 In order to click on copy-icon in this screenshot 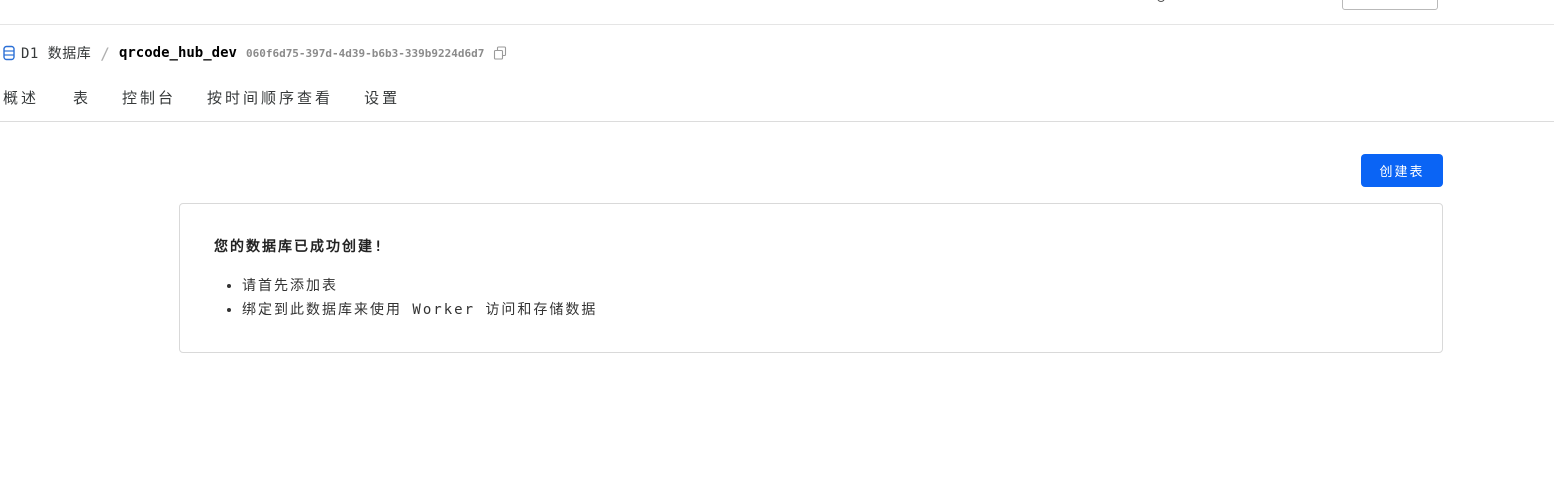, I will do `click(500, 53)`.